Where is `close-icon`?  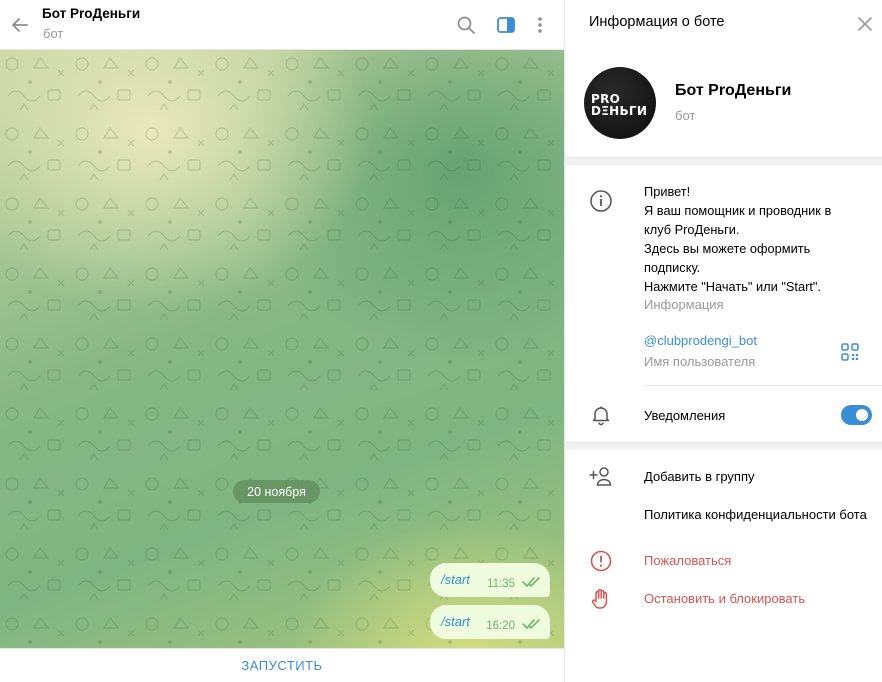 close-icon is located at coordinates (865, 24).